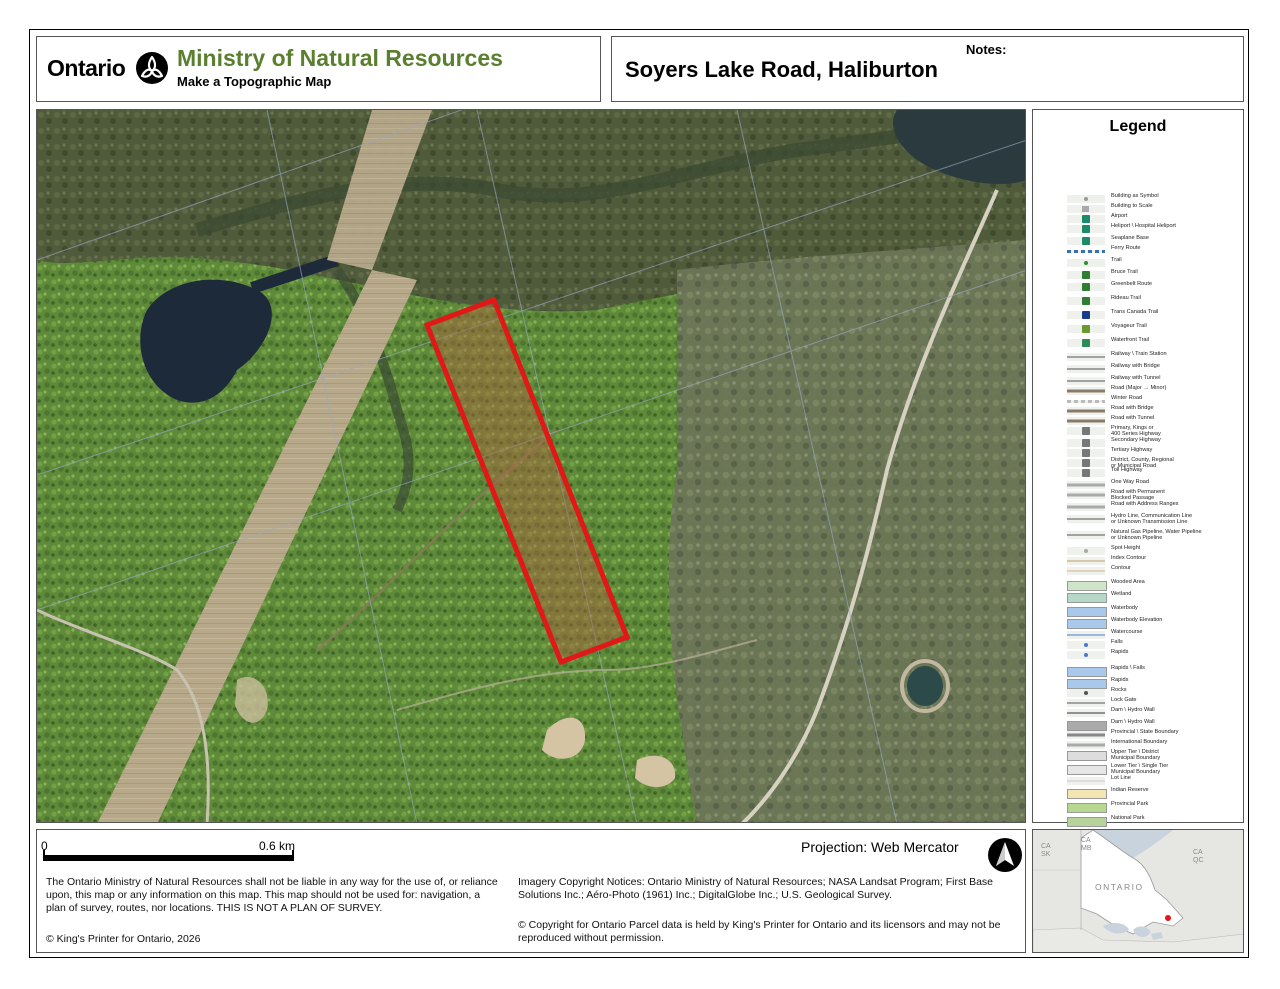  What do you see at coordinates (1154, 420) in the screenshot?
I see `legend-item: Road with Tunnel` at bounding box center [1154, 420].